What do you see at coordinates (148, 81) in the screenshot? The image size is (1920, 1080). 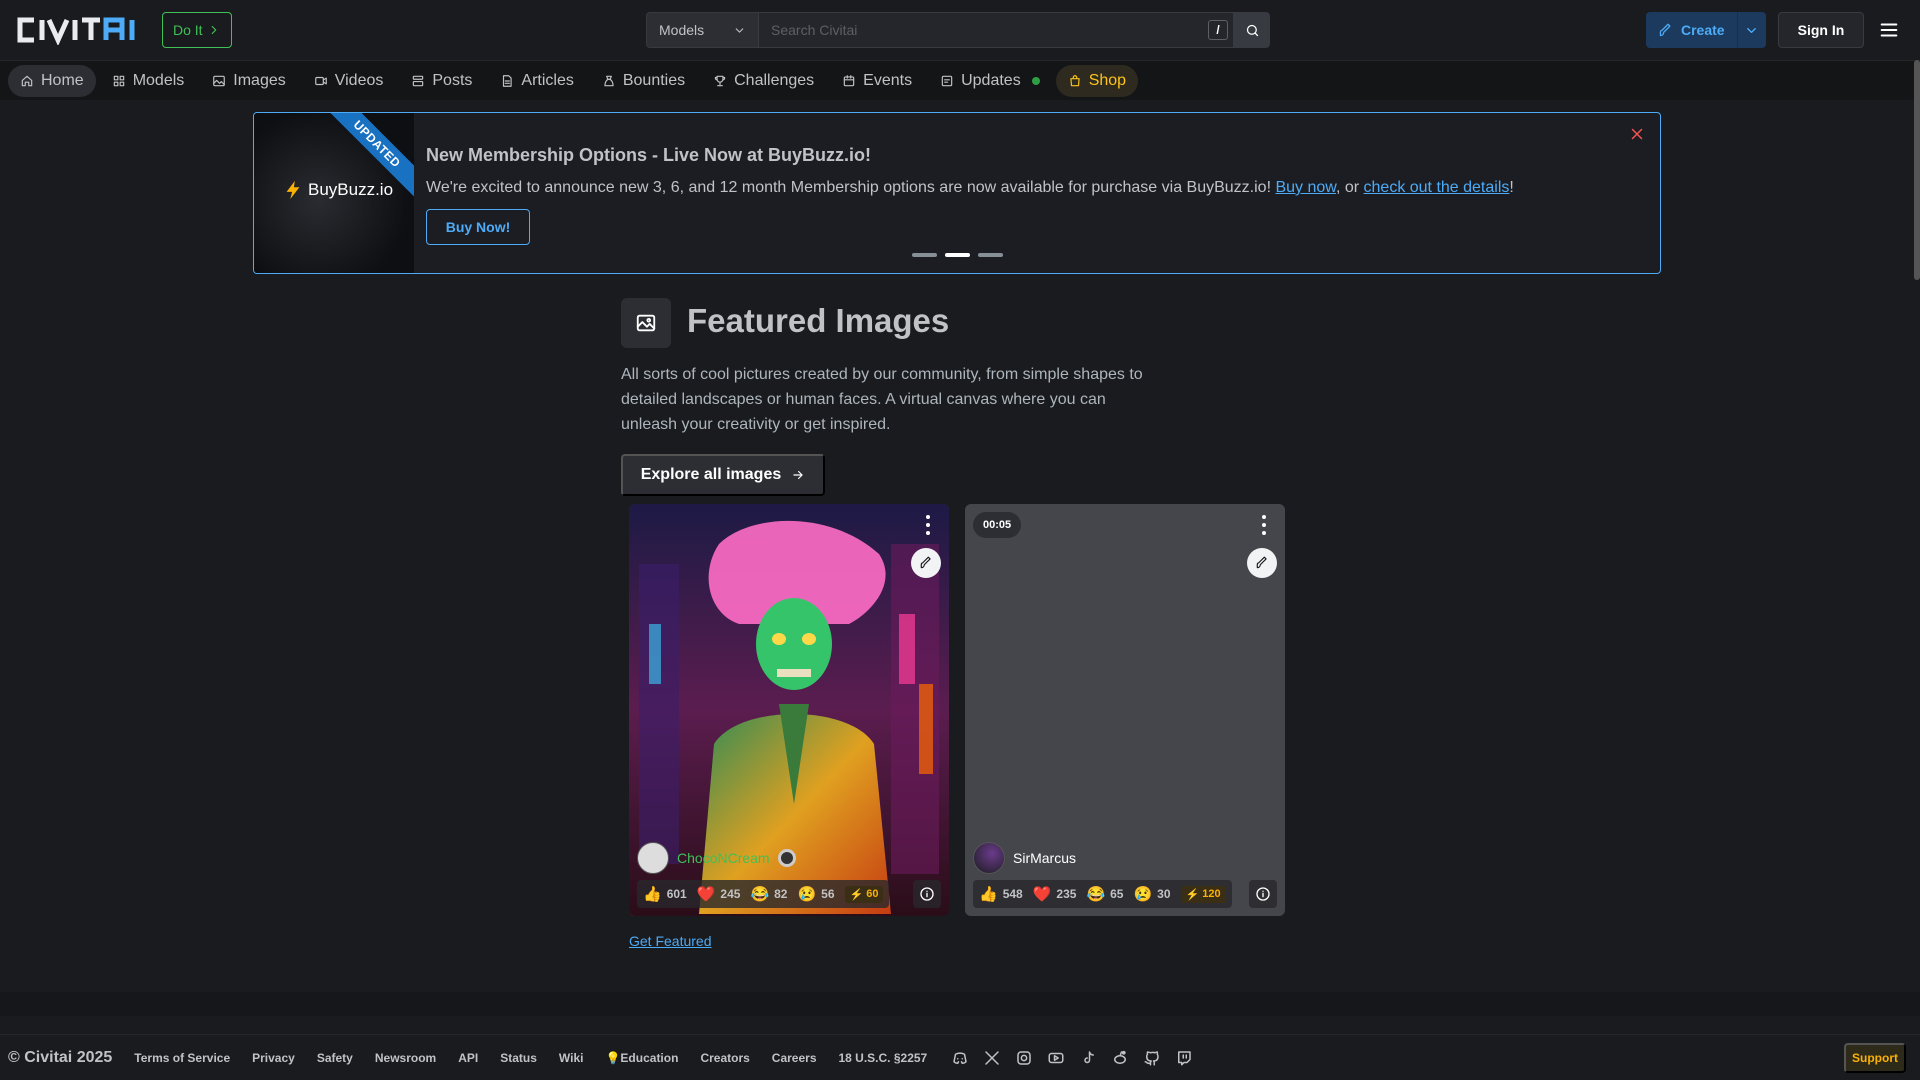 I see `nav-models: Models` at bounding box center [148, 81].